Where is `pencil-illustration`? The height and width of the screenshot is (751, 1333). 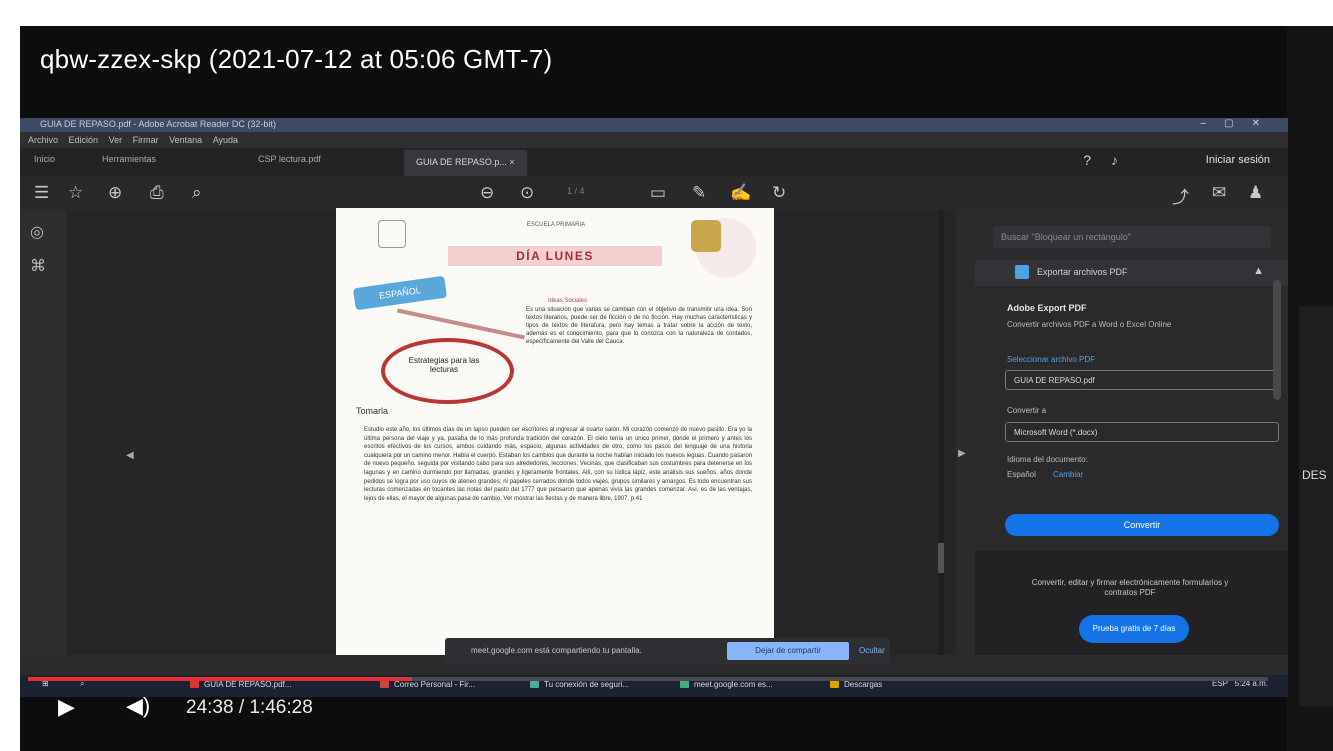 pencil-illustration is located at coordinates (461, 324).